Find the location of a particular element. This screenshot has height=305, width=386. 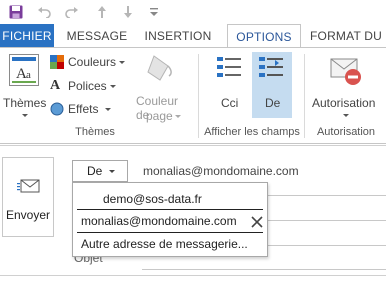

tab-format: FORMAT DU is located at coordinates (348, 36).